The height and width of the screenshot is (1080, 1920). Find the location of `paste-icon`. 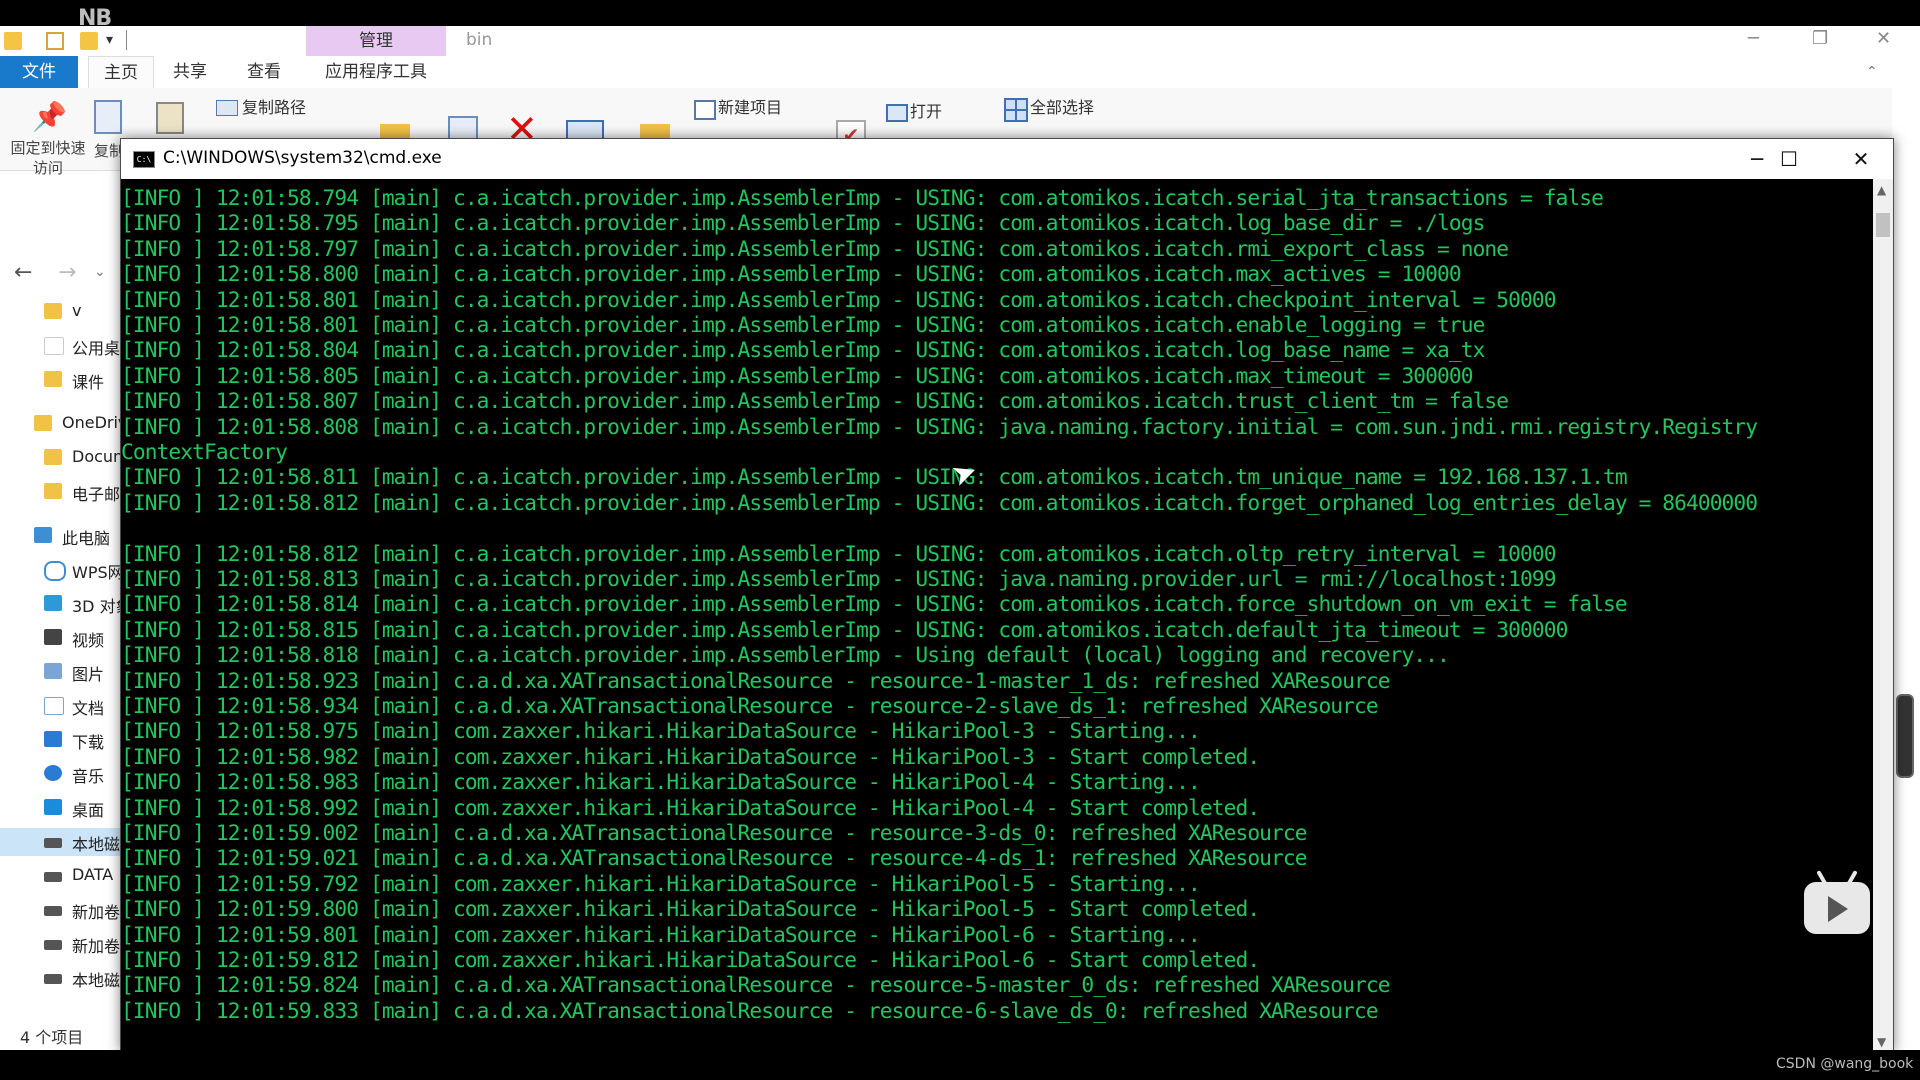

paste-icon is located at coordinates (170, 118).